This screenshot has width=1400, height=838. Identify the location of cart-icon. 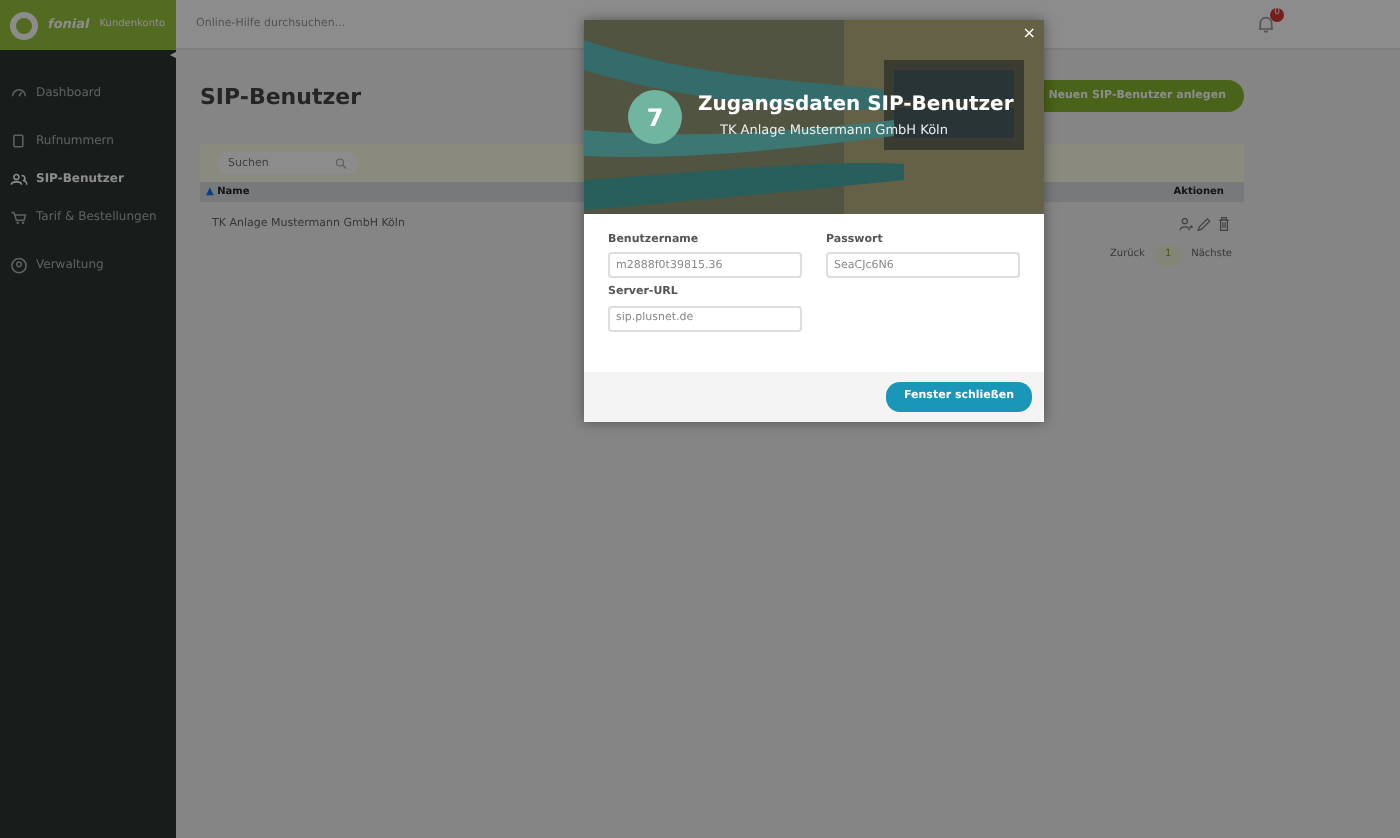
(19, 217).